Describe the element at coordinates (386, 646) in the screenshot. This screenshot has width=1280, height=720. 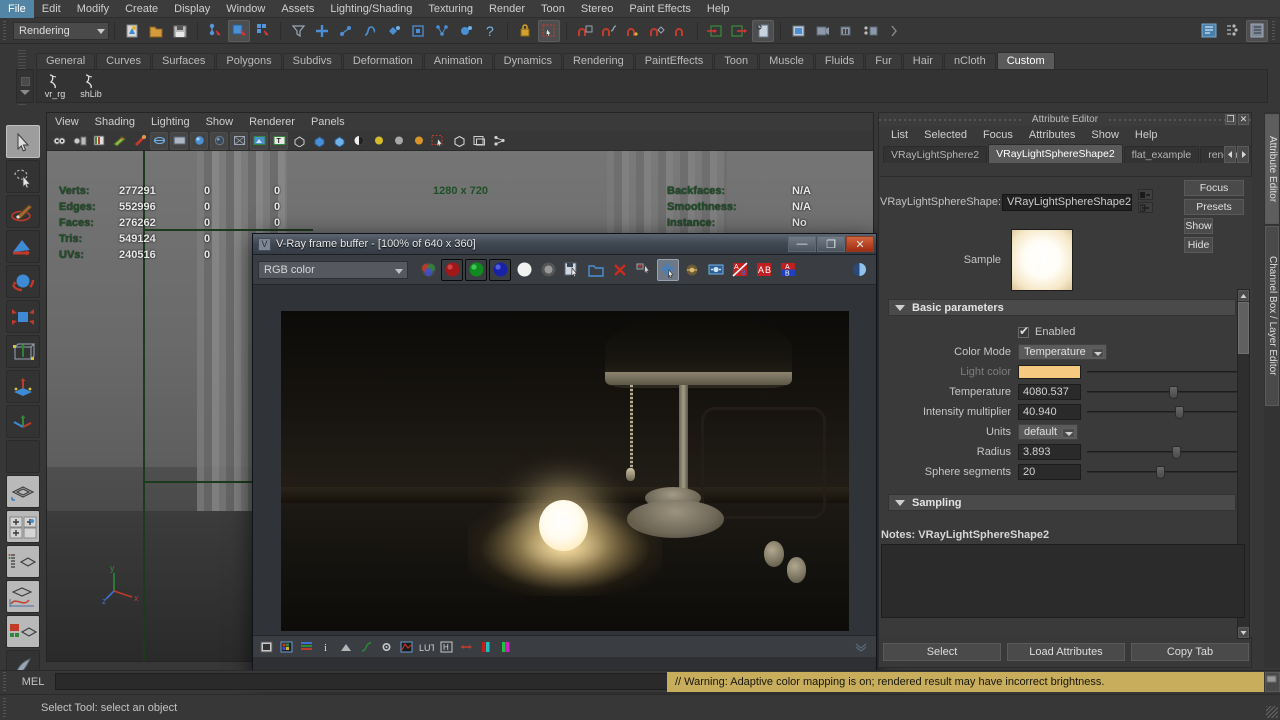
I see `vfb-gear-icon` at that location.